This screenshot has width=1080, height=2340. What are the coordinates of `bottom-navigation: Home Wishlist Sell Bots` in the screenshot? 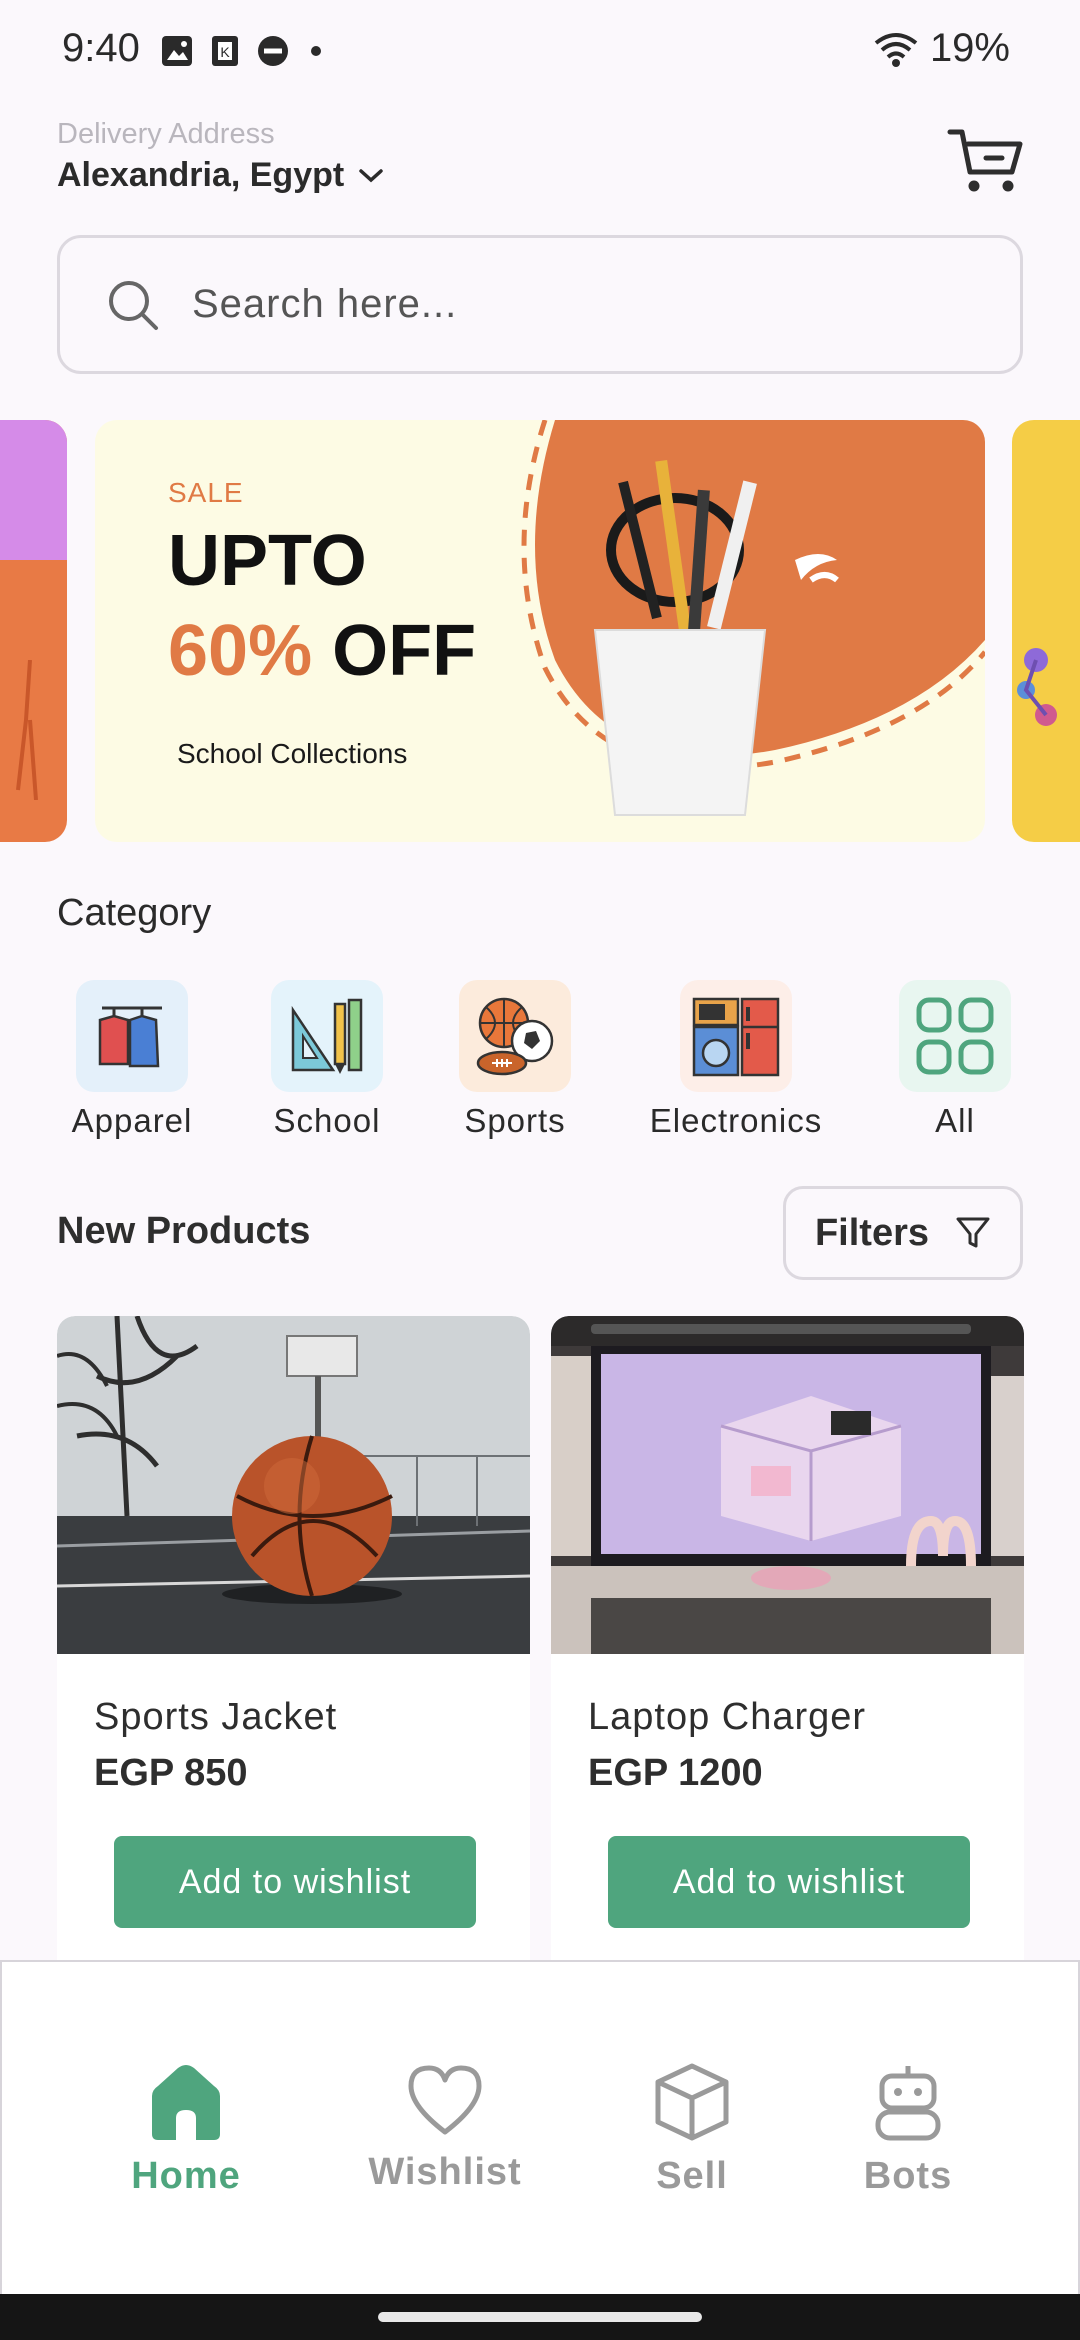 It's located at (540, 2127).